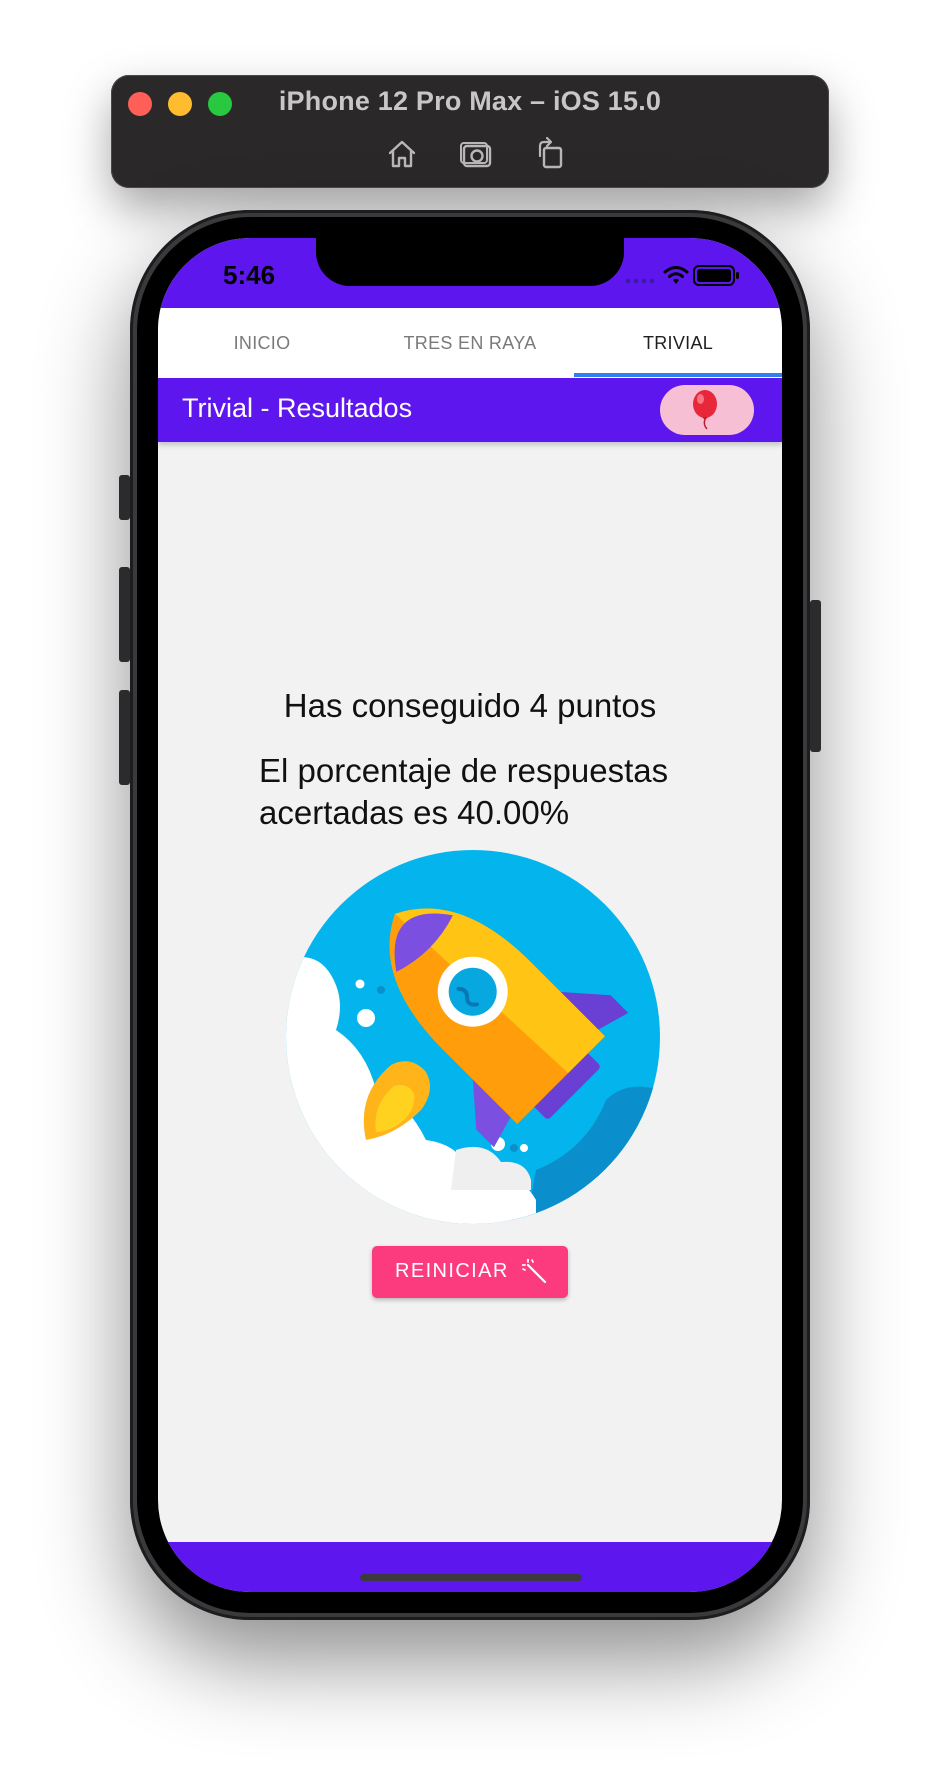 Image resolution: width=940 pixels, height=1772 pixels. I want to click on restart-button: REINICIAR, so click(470, 1272).